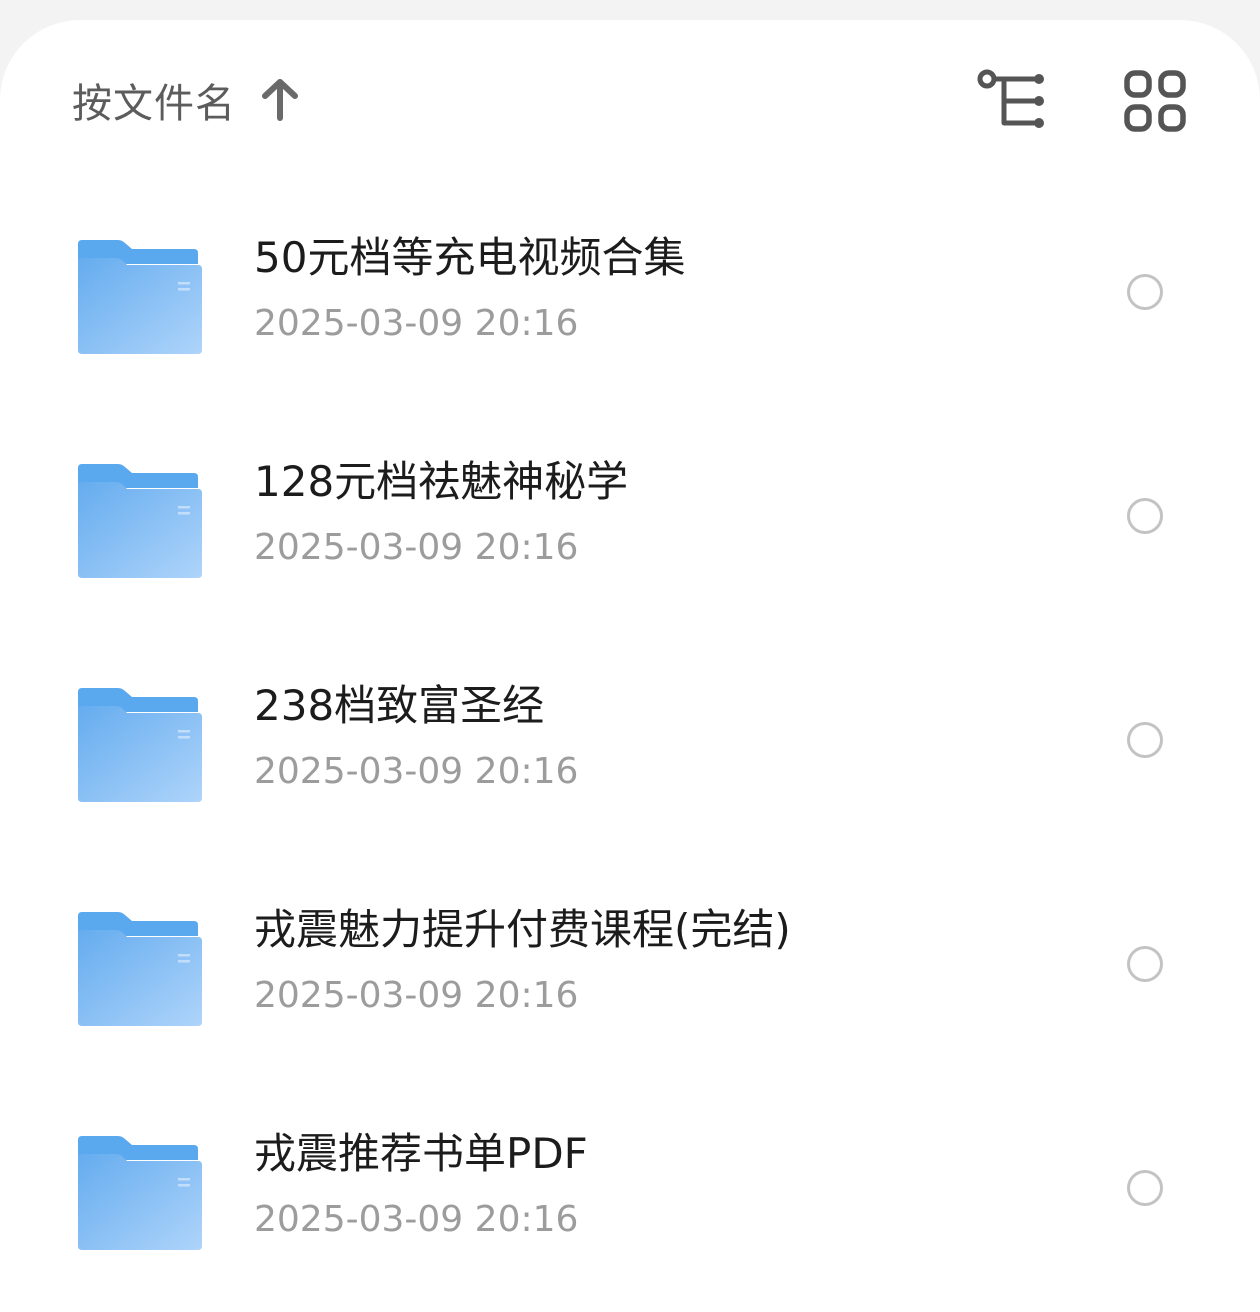 The height and width of the screenshot is (1312, 1260). I want to click on file-name: 238档致富圣经, so click(399, 705).